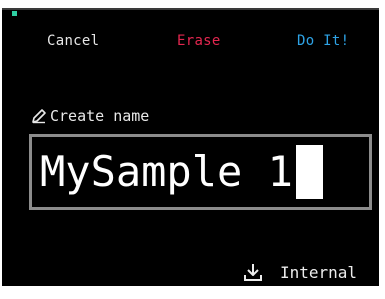 The height and width of the screenshot is (299, 385). What do you see at coordinates (166, 171) in the screenshot?
I see `sample-name-text: MySample 1` at bounding box center [166, 171].